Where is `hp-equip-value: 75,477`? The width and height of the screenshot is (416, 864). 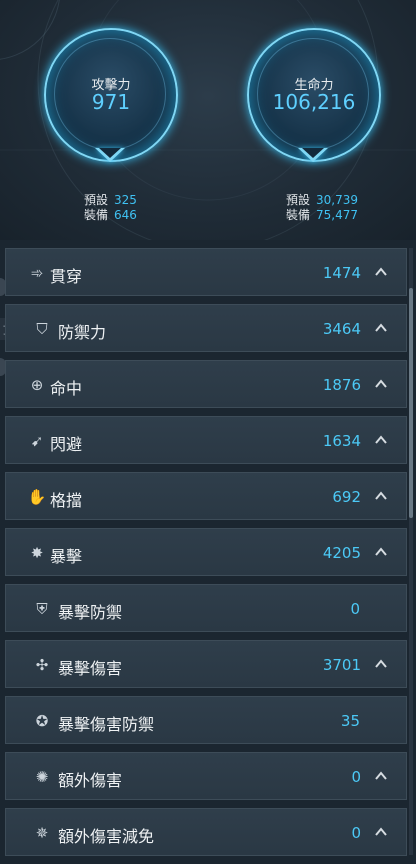
hp-equip-value: 75,477 is located at coordinates (337, 215).